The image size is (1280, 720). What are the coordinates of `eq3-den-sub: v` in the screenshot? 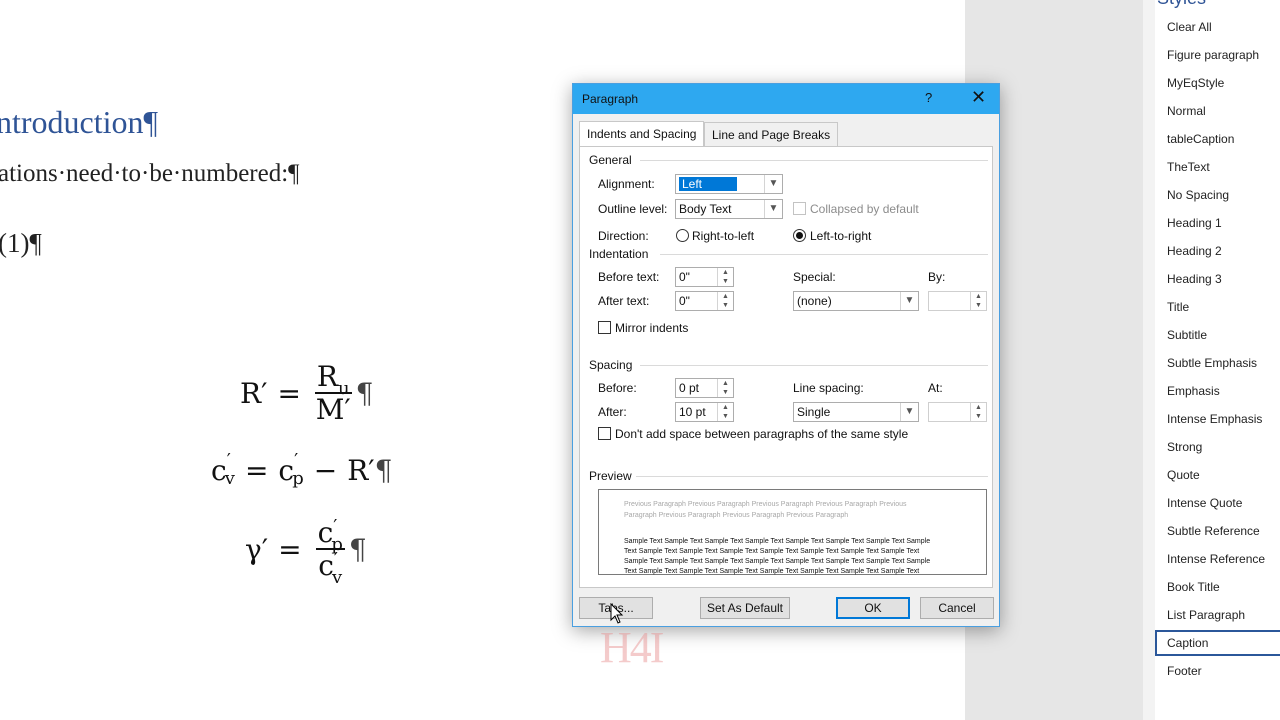 It's located at (337, 578).